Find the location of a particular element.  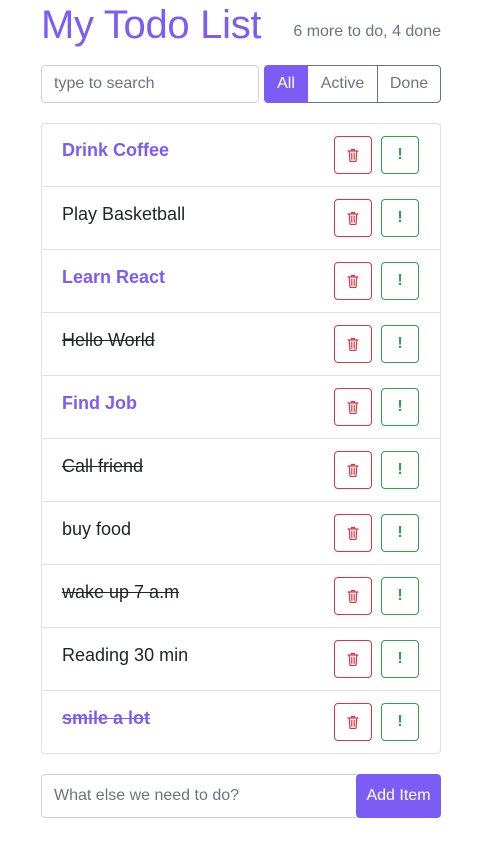

status-filter: All Active Done is located at coordinates (352, 84).